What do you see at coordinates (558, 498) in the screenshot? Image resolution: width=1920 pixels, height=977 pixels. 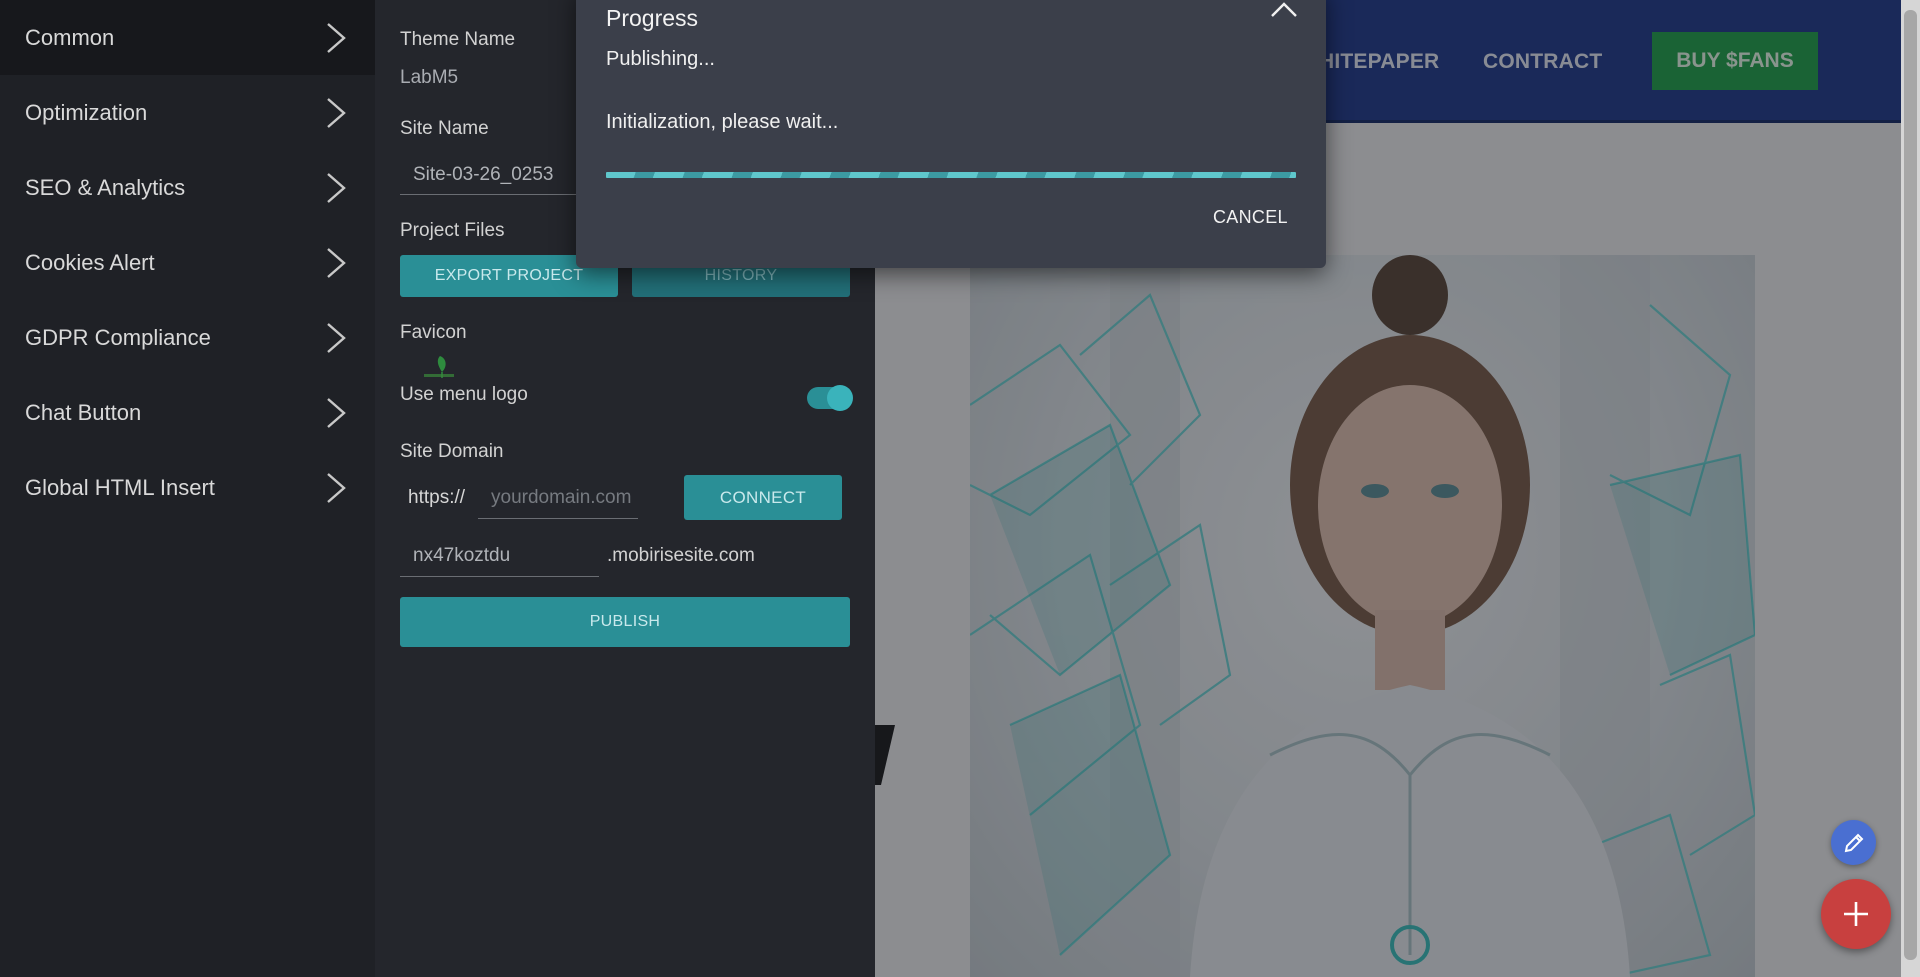 I see `custom-domain-input` at bounding box center [558, 498].